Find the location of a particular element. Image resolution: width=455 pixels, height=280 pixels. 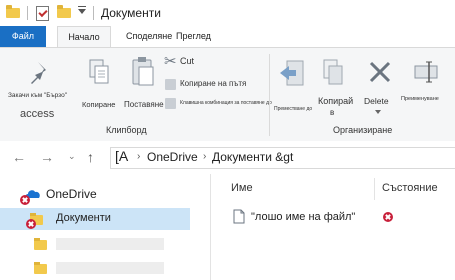

file-icon is located at coordinates (239, 216).